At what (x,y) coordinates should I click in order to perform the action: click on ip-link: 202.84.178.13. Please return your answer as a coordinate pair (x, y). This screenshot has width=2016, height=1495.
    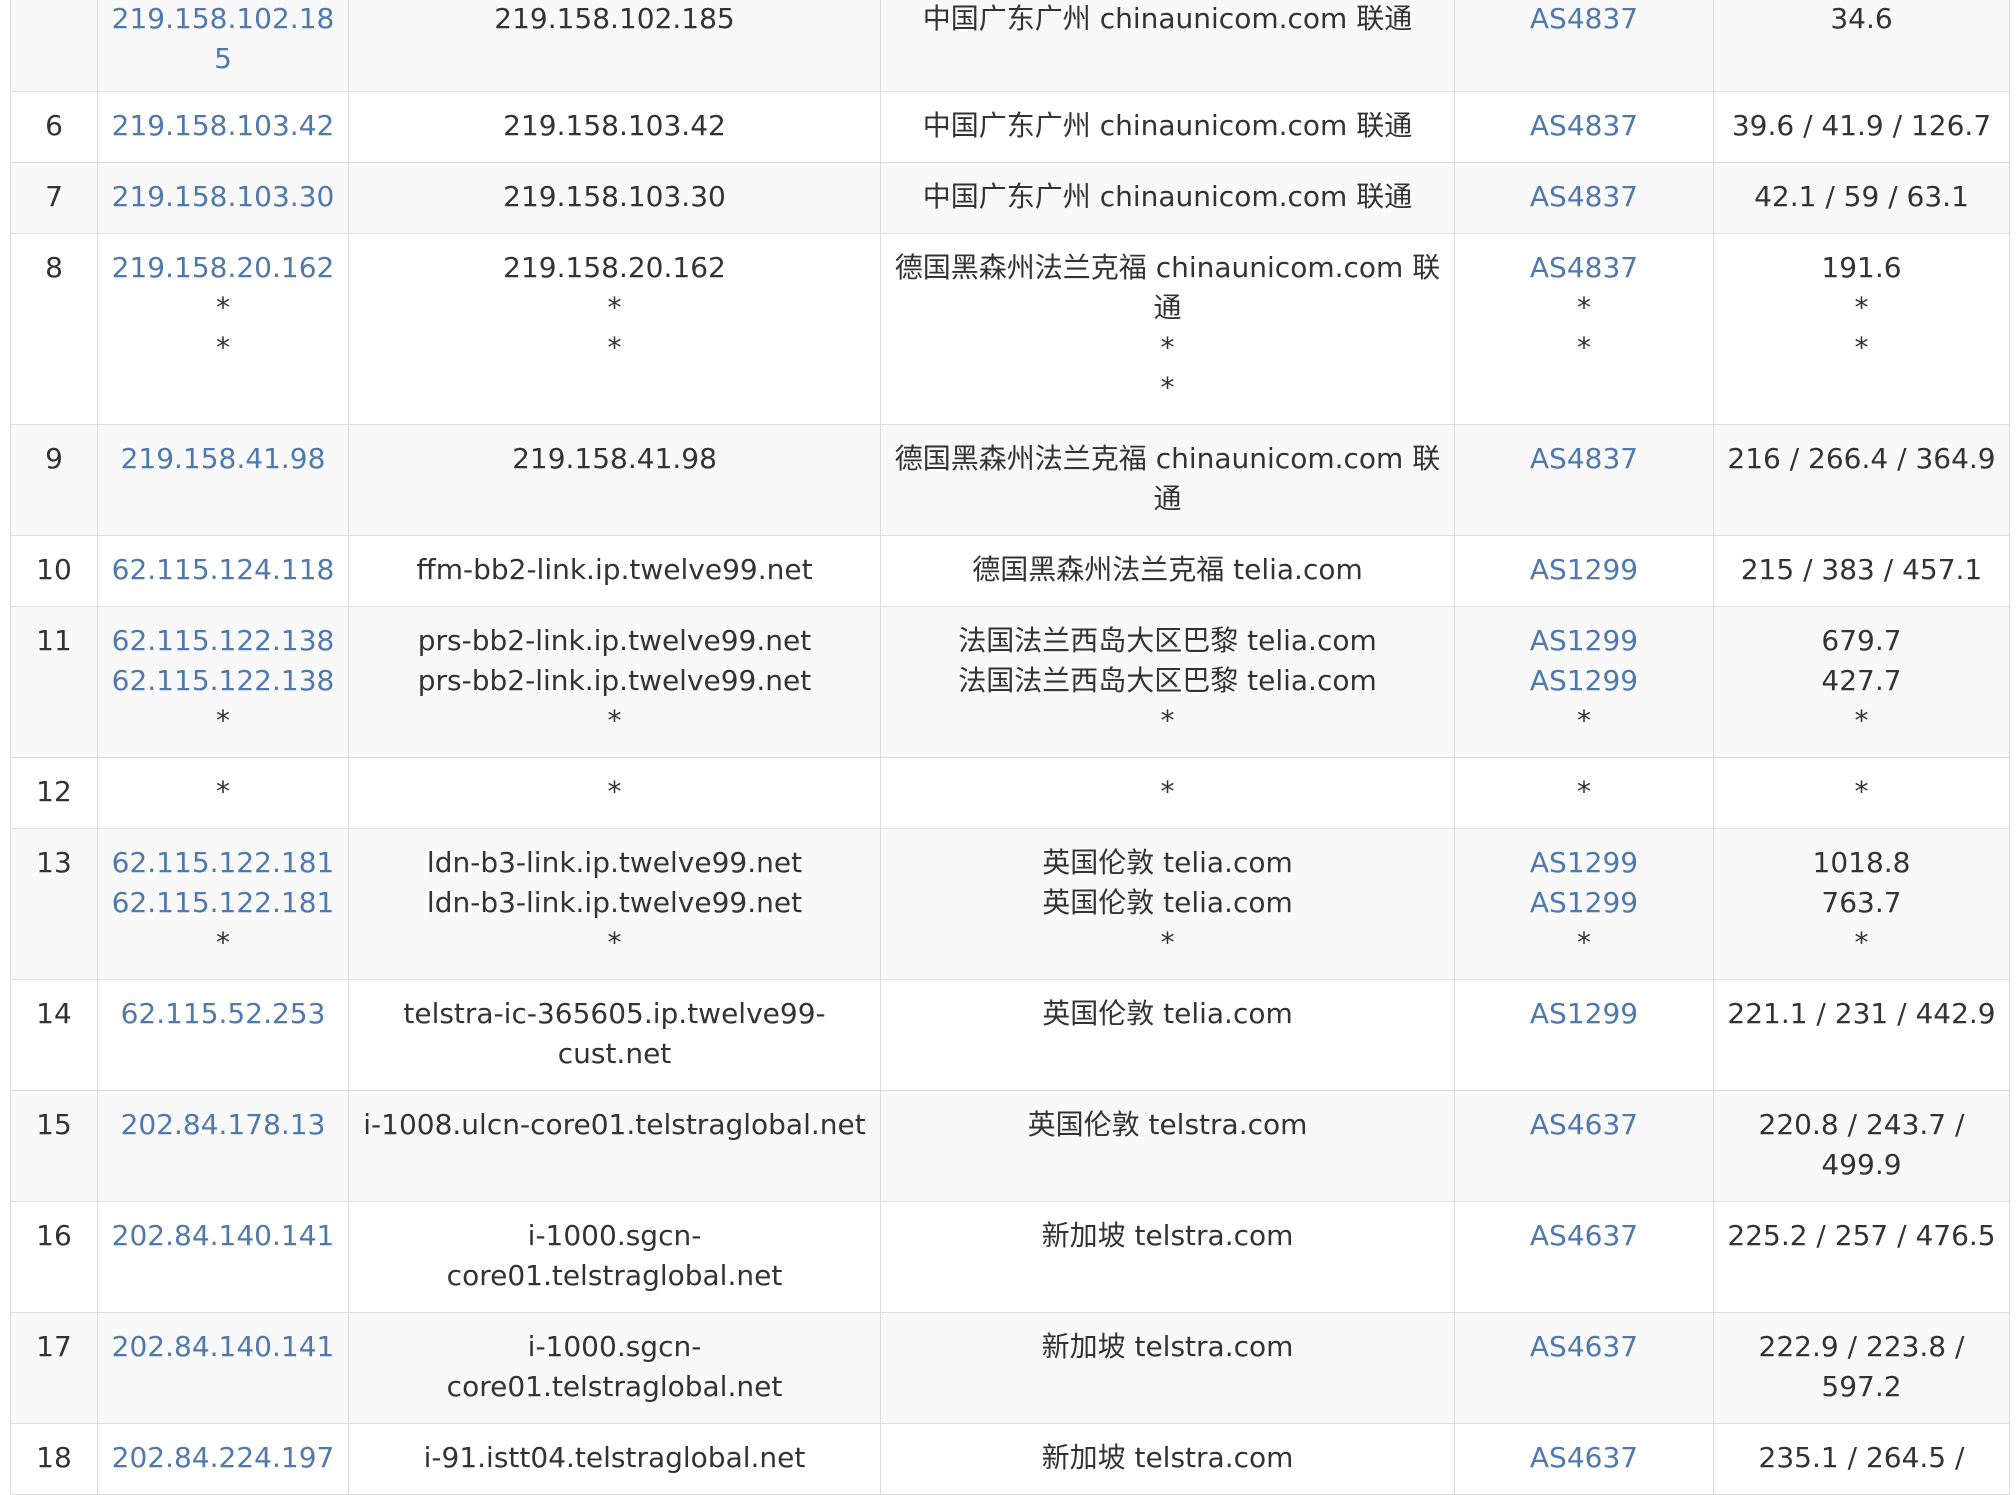
    Looking at the image, I should click on (223, 1125).